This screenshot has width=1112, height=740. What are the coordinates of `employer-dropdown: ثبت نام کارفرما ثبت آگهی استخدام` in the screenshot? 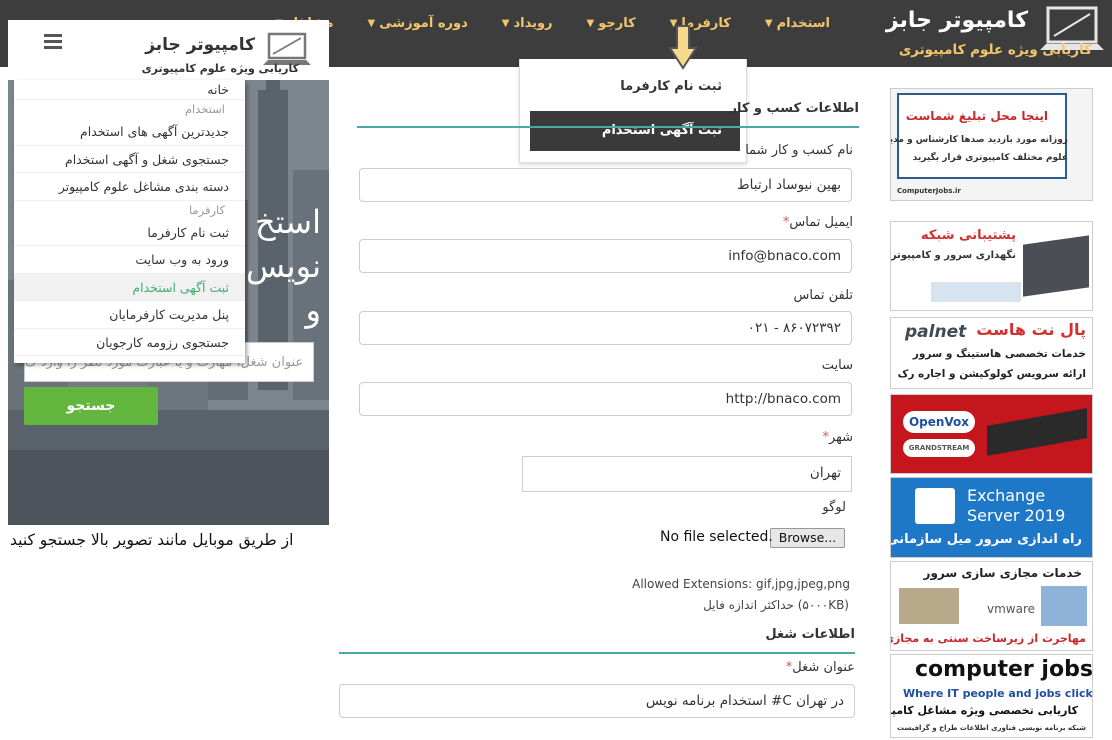 It's located at (633, 111).